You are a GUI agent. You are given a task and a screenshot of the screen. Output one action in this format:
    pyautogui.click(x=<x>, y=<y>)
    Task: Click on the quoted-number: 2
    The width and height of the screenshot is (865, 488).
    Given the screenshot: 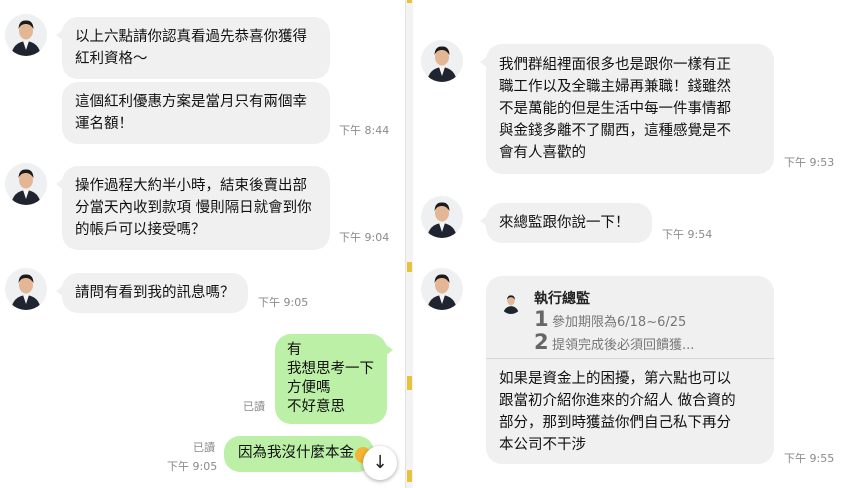 What is the action you would take?
    pyautogui.click(x=541, y=342)
    